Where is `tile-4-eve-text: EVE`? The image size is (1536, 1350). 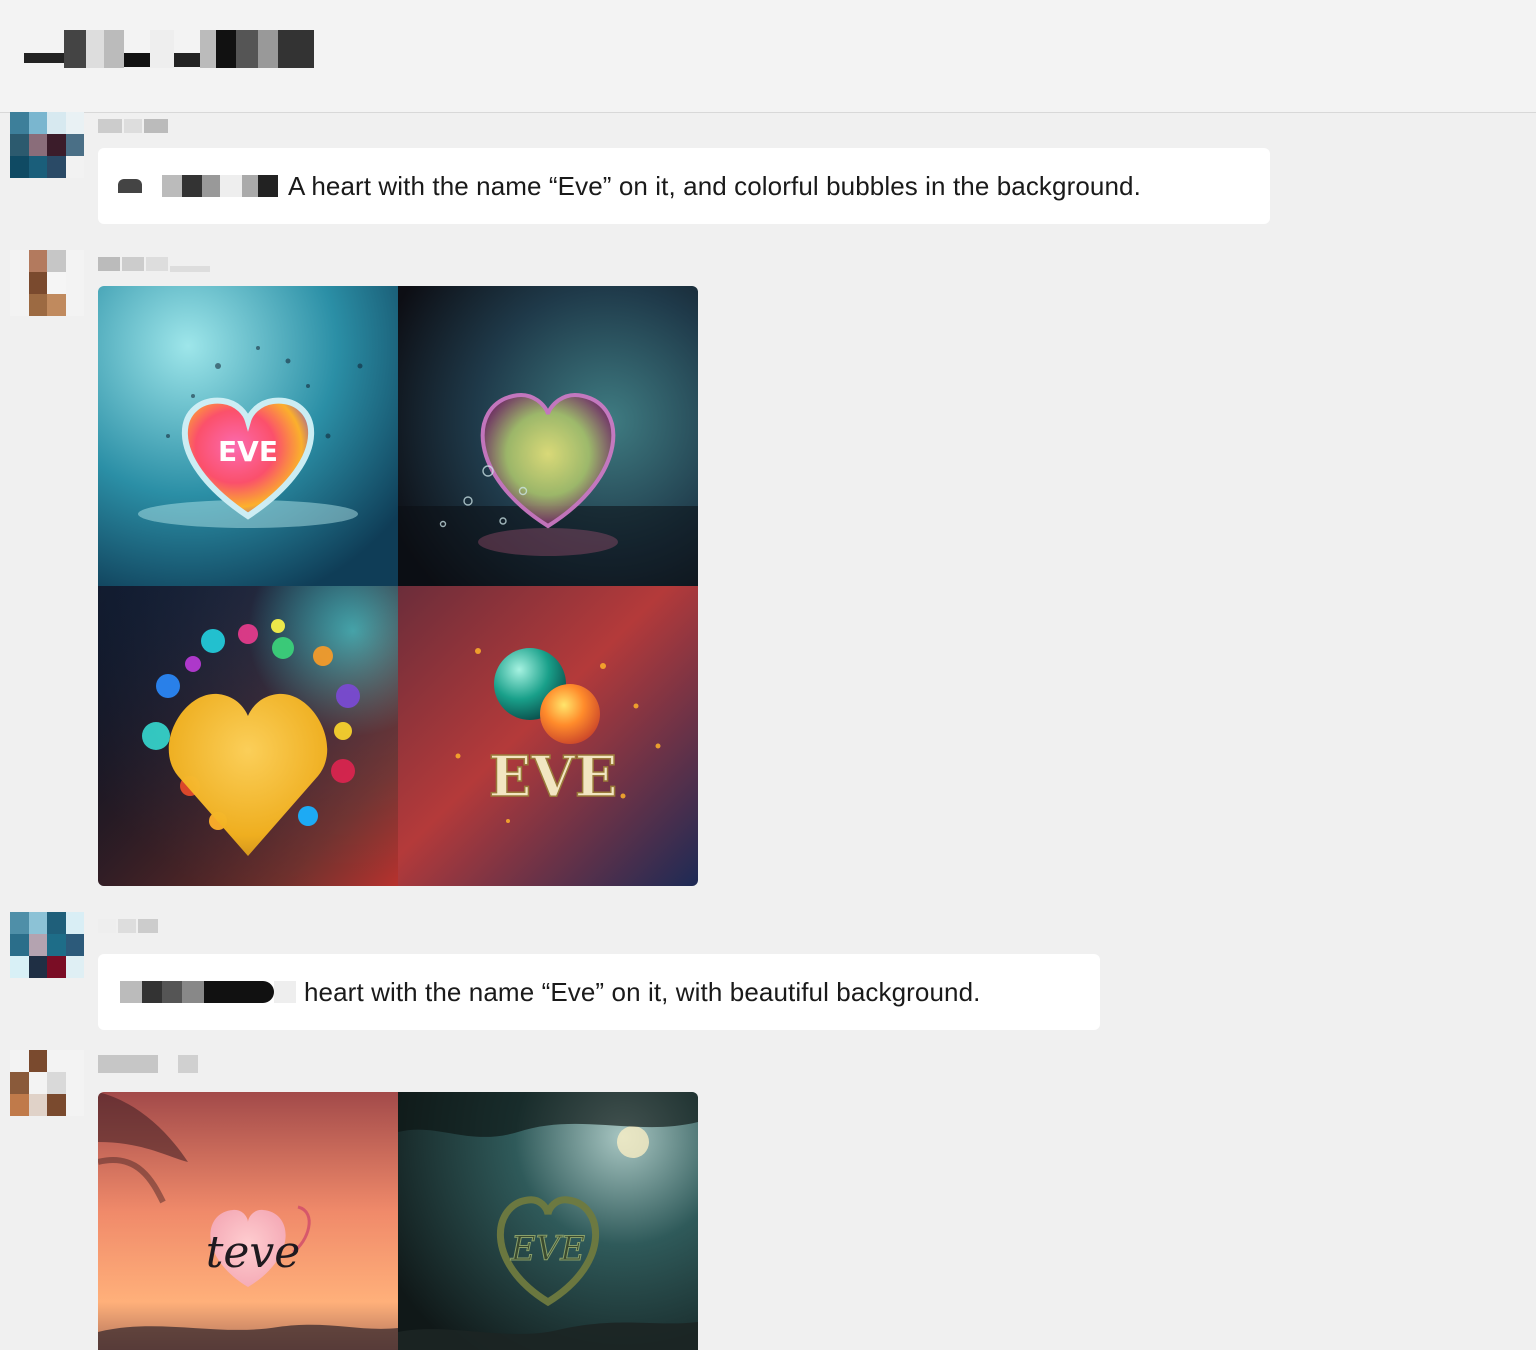
tile-4-eve-text: EVE is located at coordinates (553, 777).